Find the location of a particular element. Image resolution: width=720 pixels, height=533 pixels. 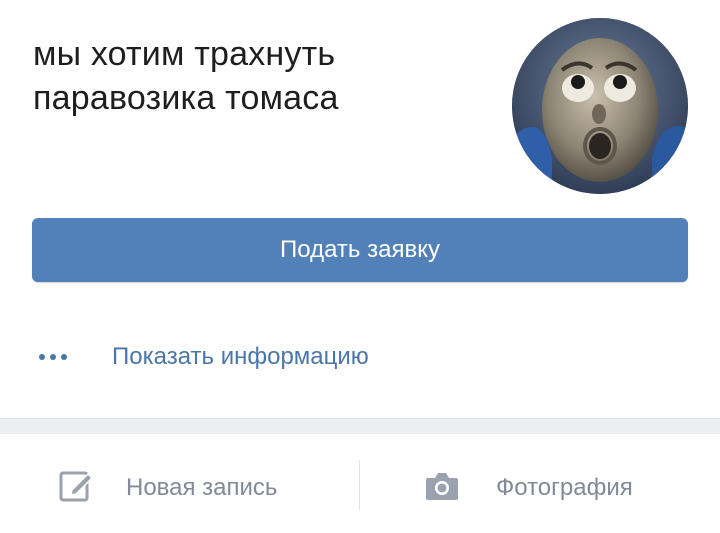

photo-button: Фотография is located at coordinates (554, 485).